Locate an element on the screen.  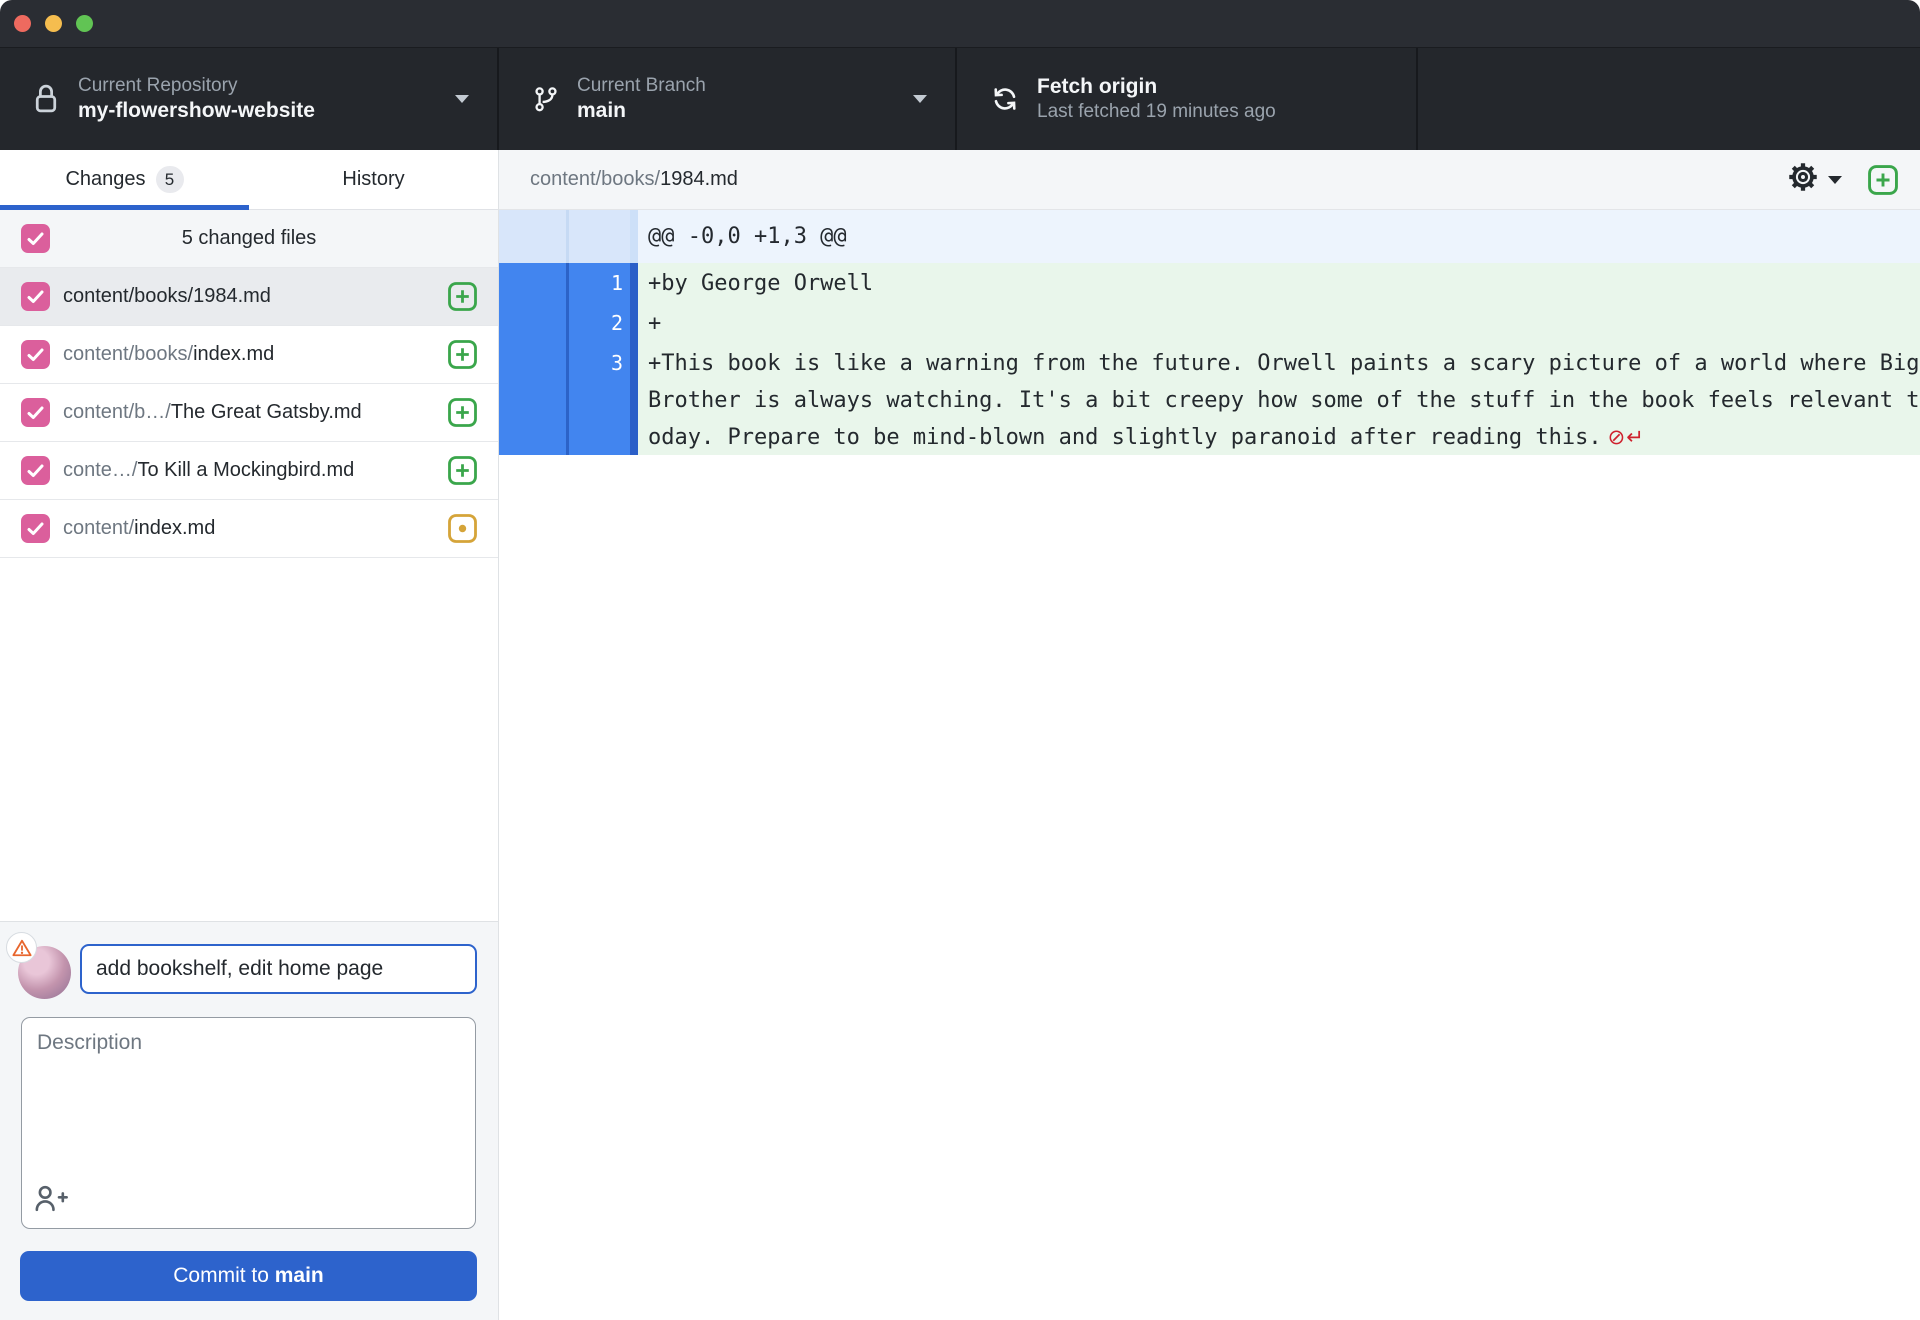
titlebar is located at coordinates (960, 24).